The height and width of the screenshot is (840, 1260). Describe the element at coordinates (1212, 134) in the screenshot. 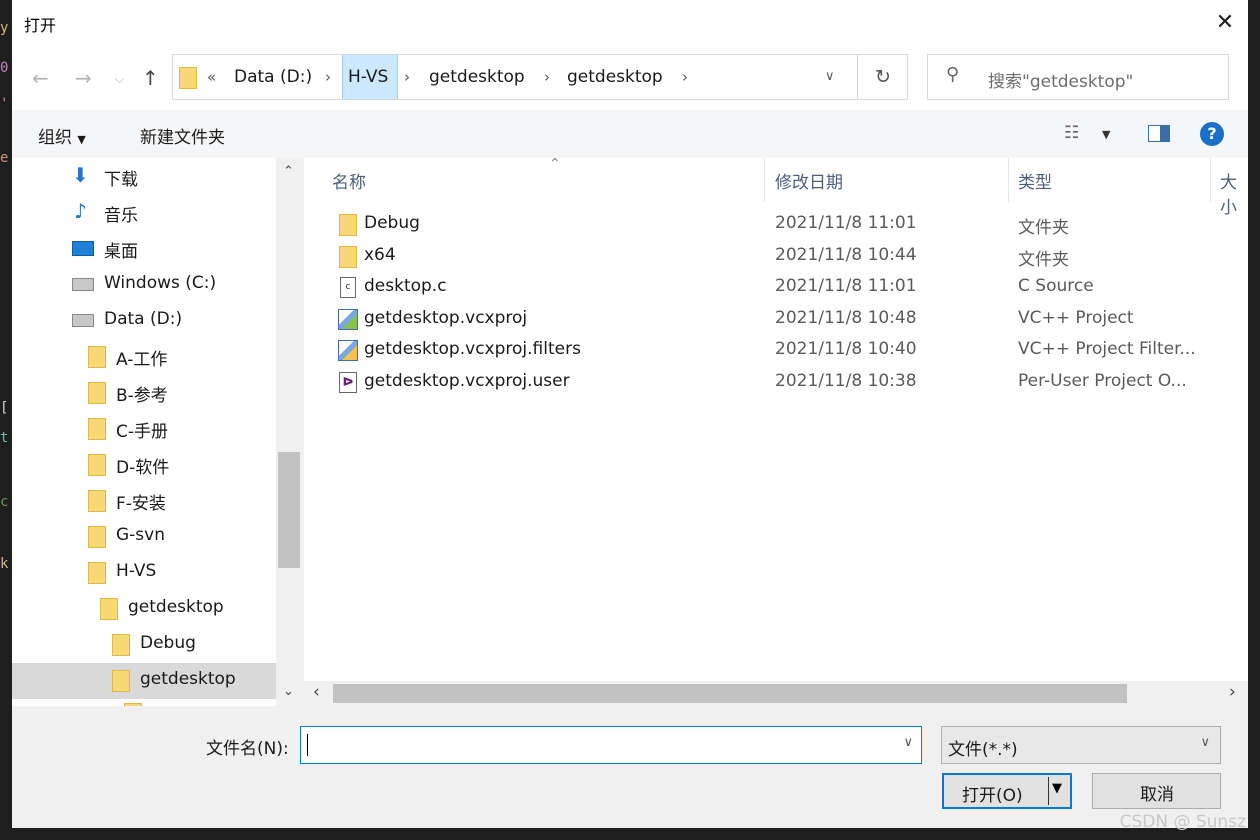

I see `help-icon: ?` at that location.